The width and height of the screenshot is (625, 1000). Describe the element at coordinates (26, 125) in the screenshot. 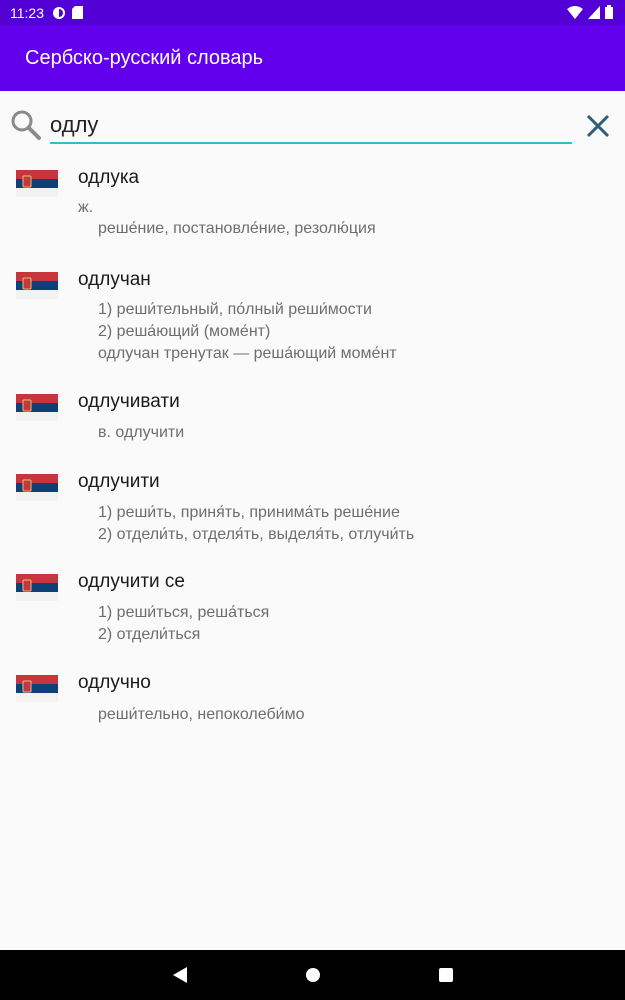

I see `search-icon` at that location.